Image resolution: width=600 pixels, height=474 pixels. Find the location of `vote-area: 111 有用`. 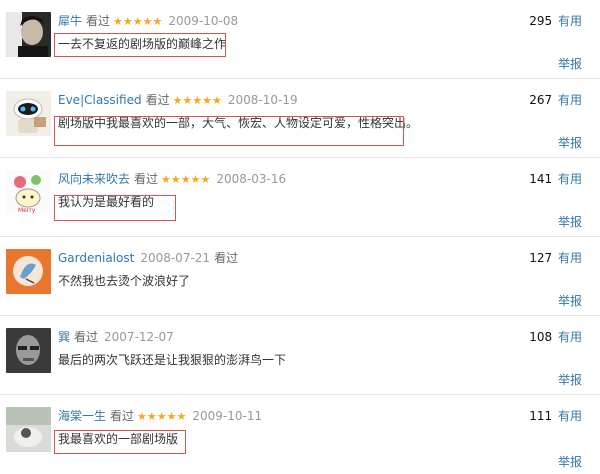

vote-area: 111 有用 is located at coordinates (555, 416).